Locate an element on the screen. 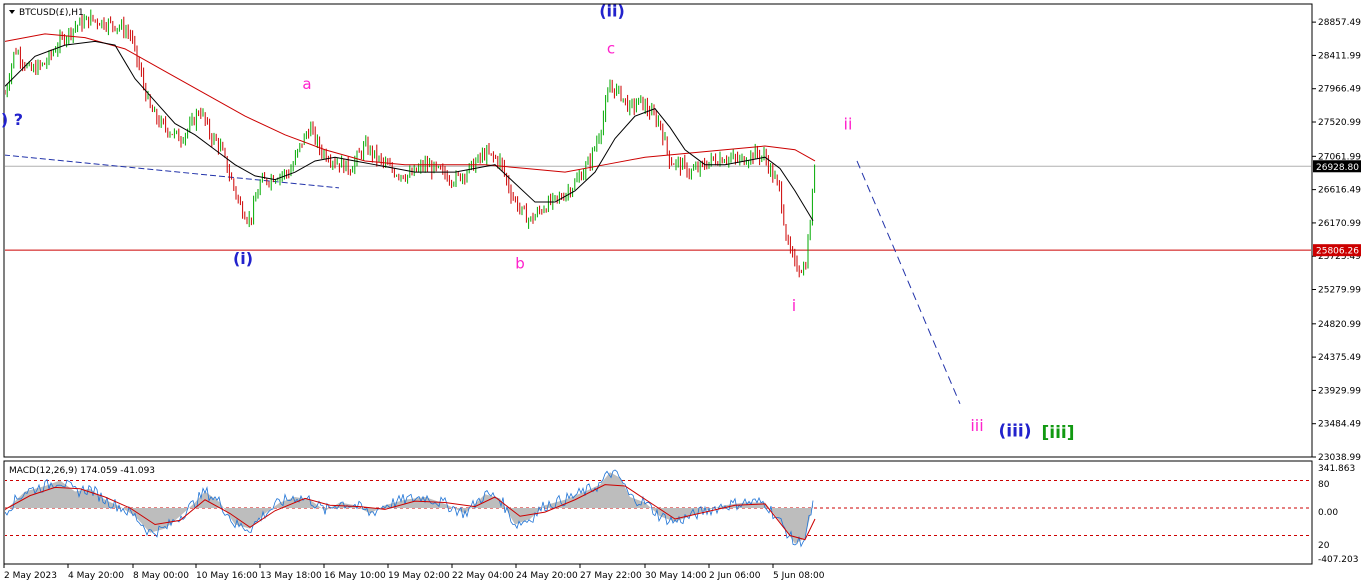 Image resolution: width=1366 pixels, height=588 pixels. price-tick-label: 23484.49 is located at coordinates (1339, 425).